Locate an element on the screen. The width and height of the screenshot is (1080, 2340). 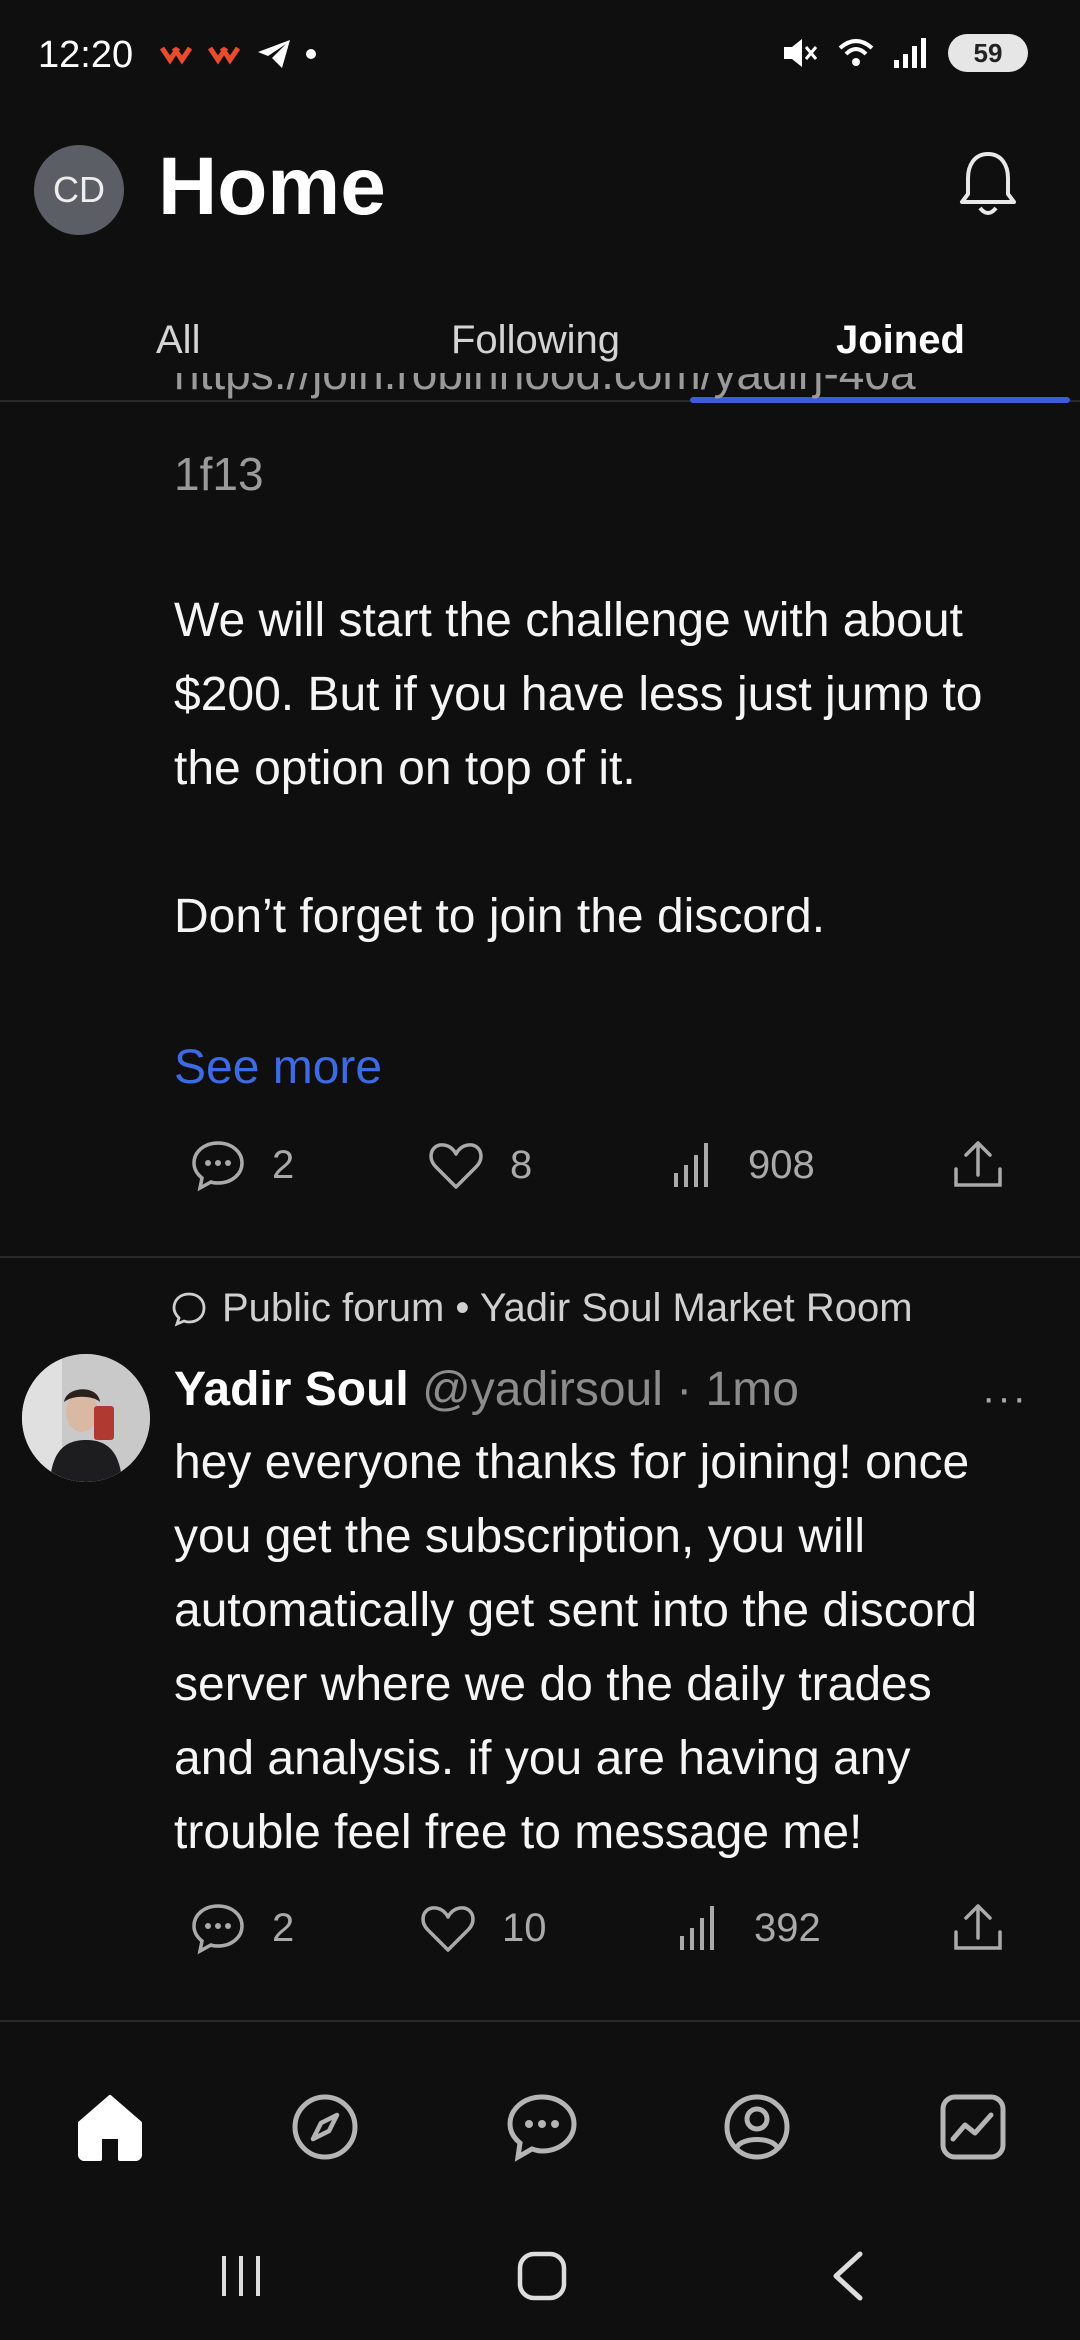
status-system-icons: 59 is located at coordinates (904, 53).